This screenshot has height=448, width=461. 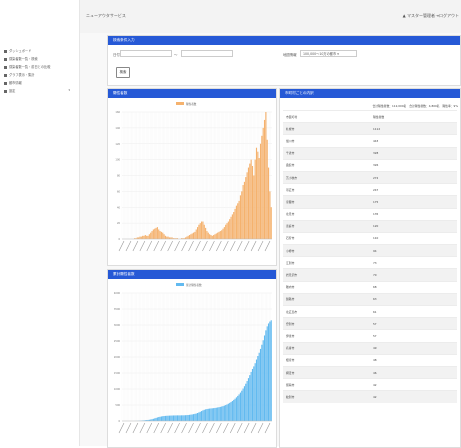 I want to click on y-tick-label: 100, so click(x=117, y=160).